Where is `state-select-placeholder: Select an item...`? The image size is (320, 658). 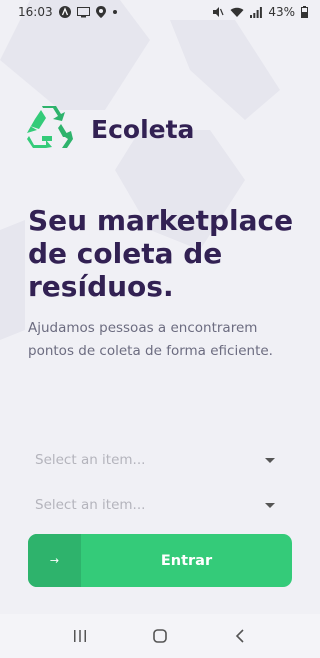
state-select-placeholder: Select an item... is located at coordinates (90, 460).